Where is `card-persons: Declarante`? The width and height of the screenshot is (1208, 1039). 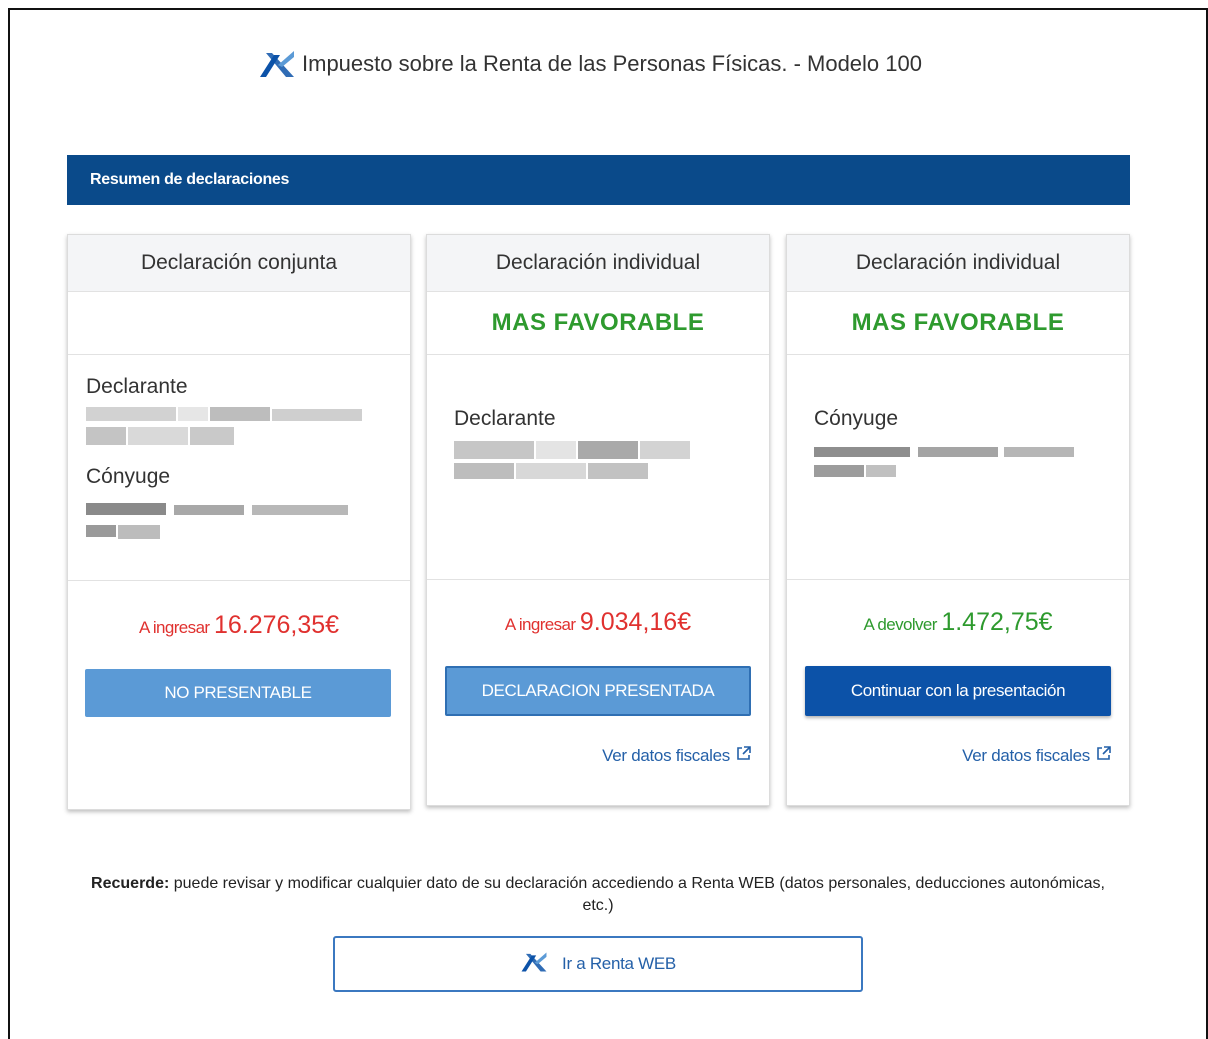
card-persons: Declarante is located at coordinates (598, 467).